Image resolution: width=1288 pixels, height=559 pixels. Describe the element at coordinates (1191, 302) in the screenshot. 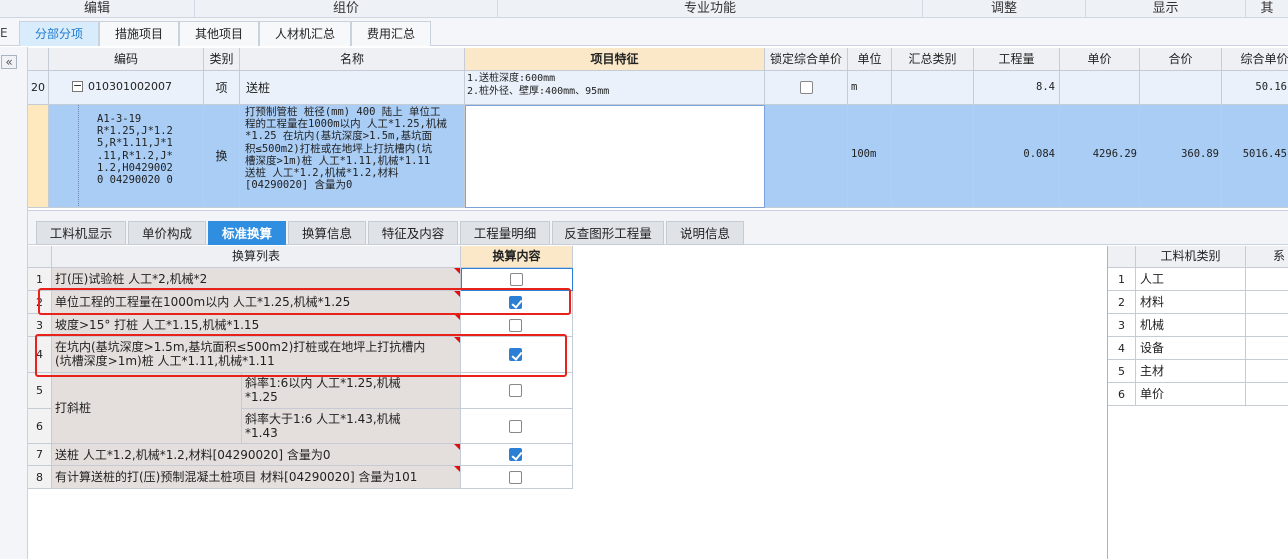

I see `panel-row-label: 材料` at that location.